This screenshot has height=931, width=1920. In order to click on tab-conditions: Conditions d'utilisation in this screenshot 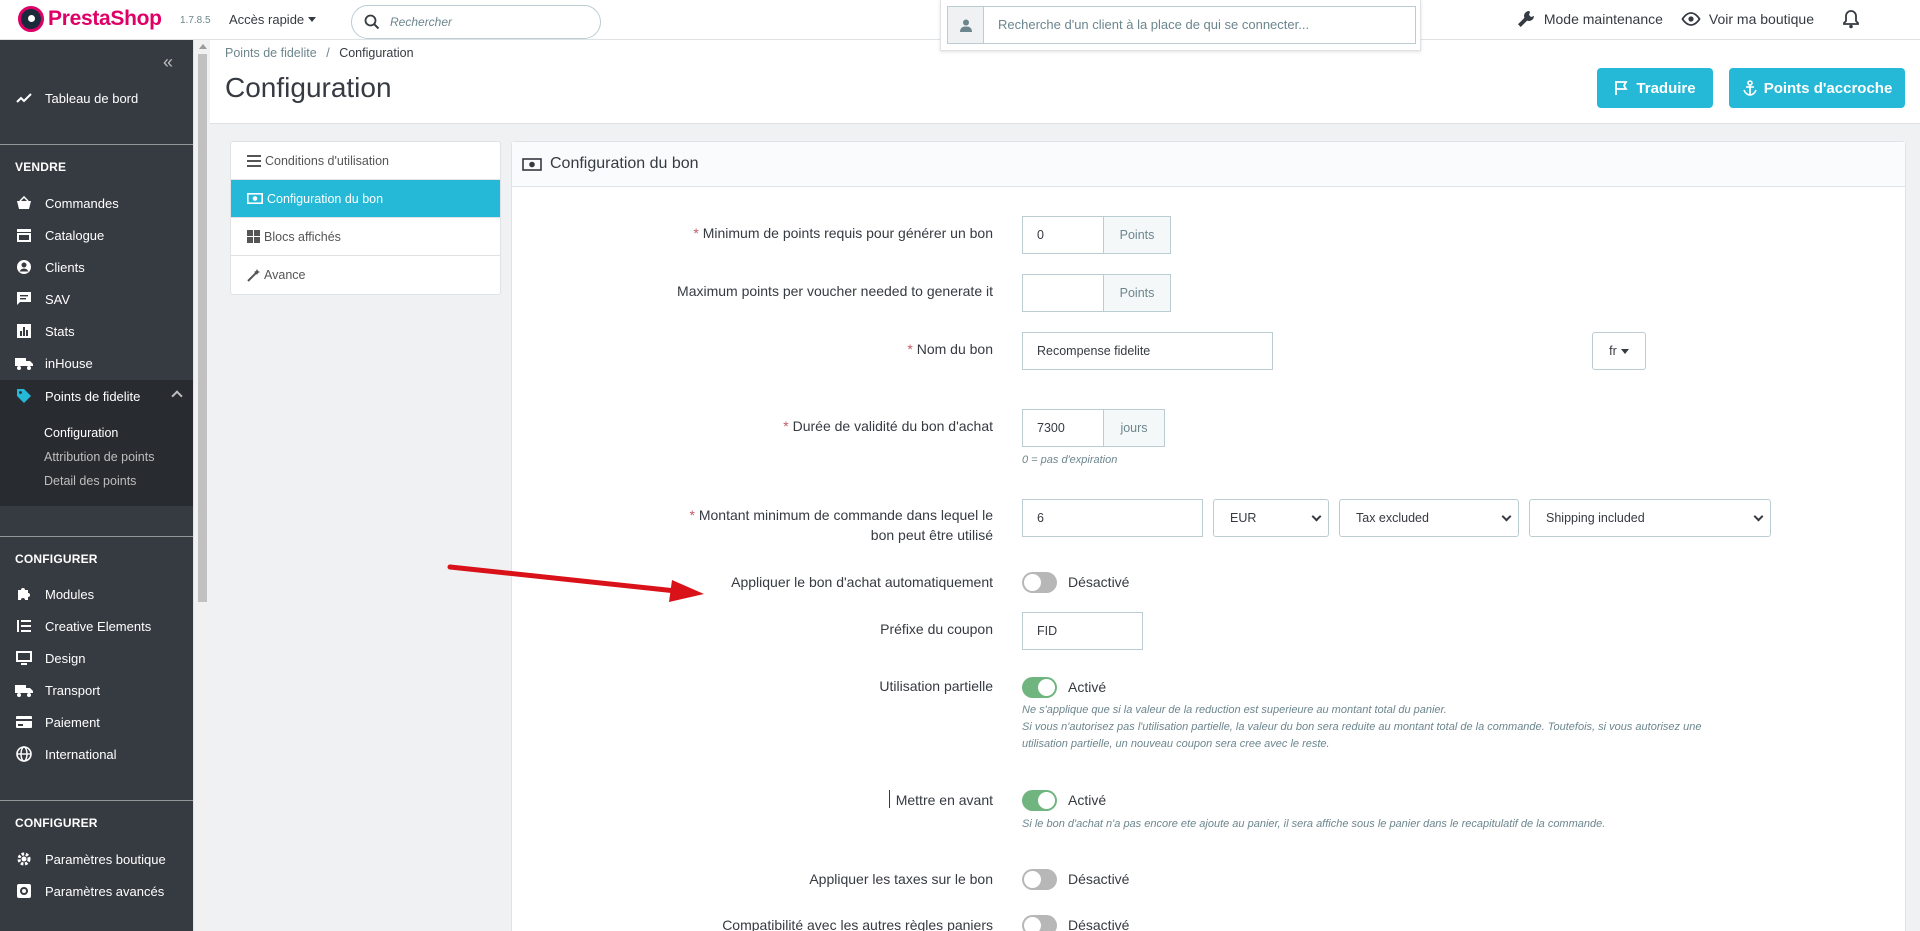, I will do `click(365, 161)`.